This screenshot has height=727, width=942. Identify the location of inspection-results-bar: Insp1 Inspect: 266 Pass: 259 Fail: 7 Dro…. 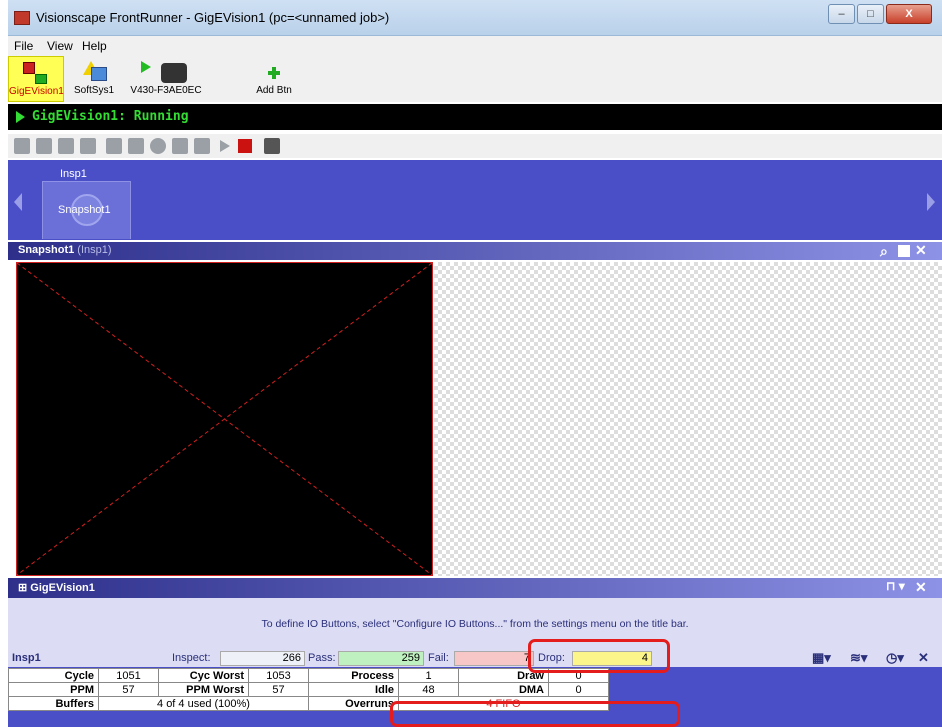
(475, 658).